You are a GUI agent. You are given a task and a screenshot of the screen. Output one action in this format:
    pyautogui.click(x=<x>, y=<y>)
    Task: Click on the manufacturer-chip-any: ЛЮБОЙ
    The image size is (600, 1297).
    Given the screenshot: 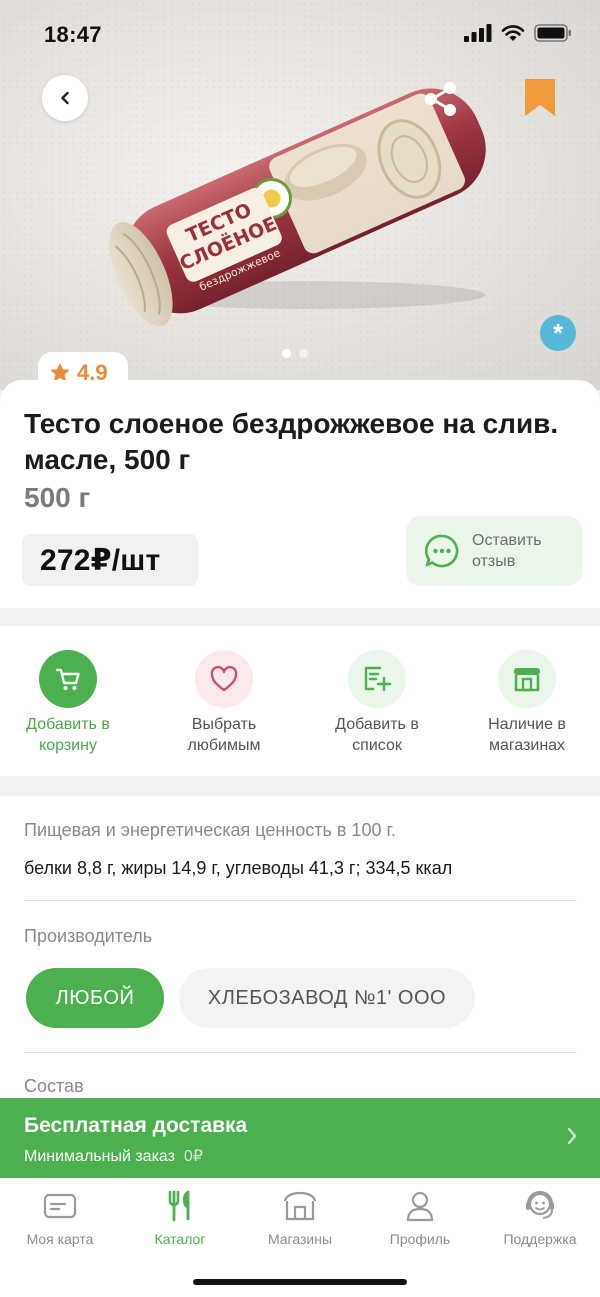 What is the action you would take?
    pyautogui.click(x=95, y=998)
    